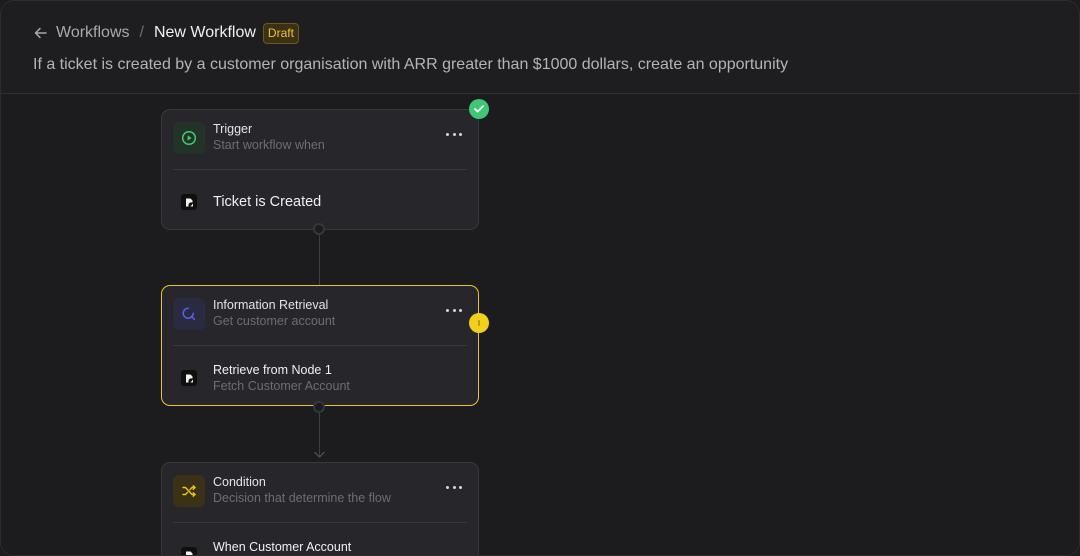 The width and height of the screenshot is (1080, 556). Describe the element at coordinates (233, 129) in the screenshot. I see `node-title: Trigger` at that location.